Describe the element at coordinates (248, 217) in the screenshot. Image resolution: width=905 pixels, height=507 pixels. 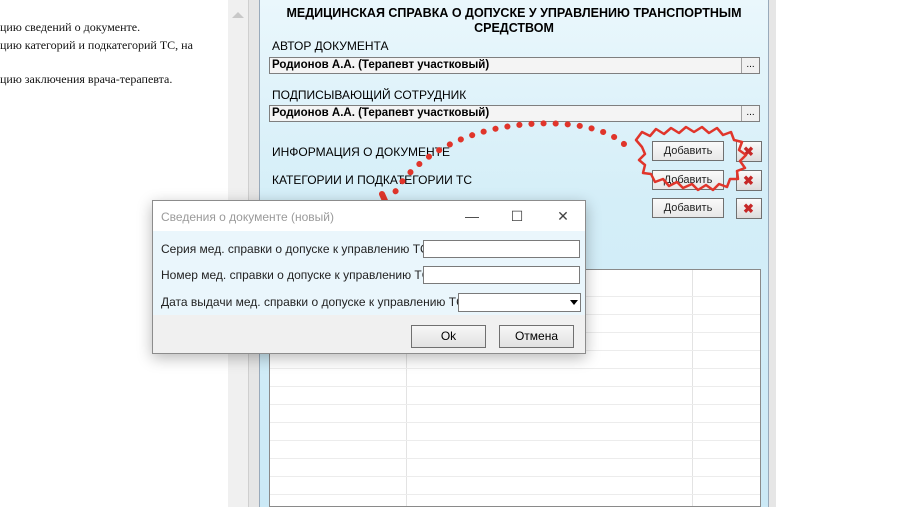
I see `dialog-title: Сведения о документе (новый)` at that location.